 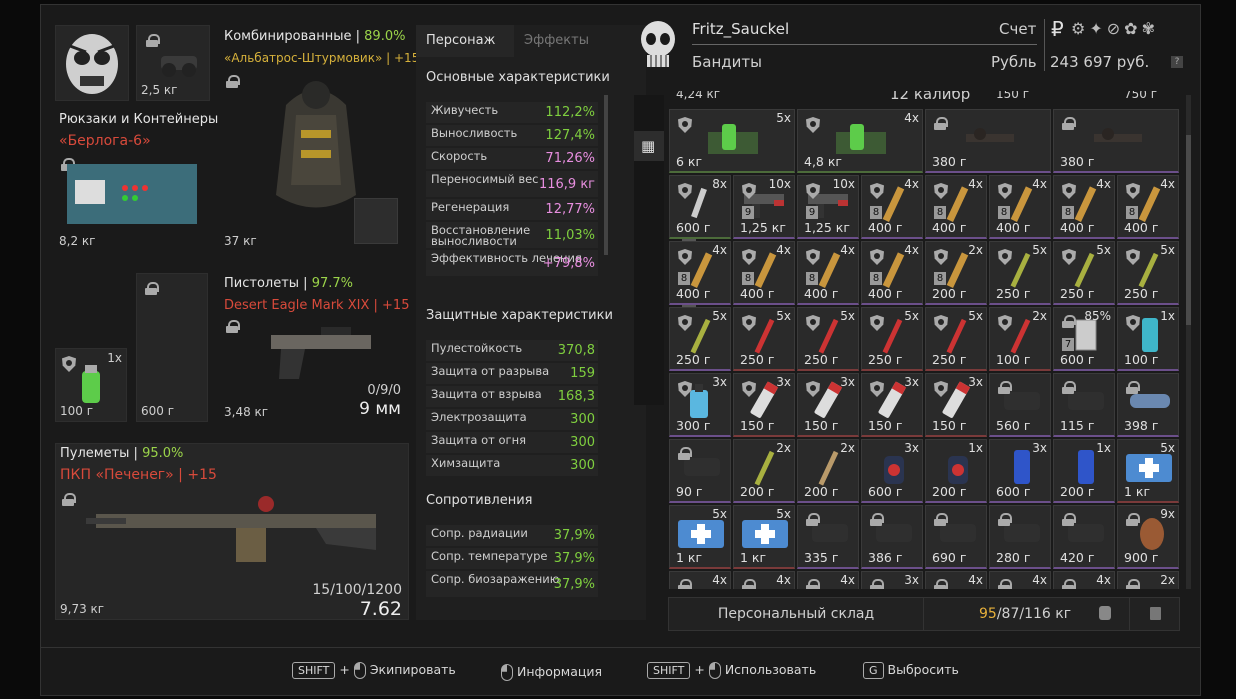 What do you see at coordinates (1148, 405) in the screenshot?
I see `stash-item: 398 г` at bounding box center [1148, 405].